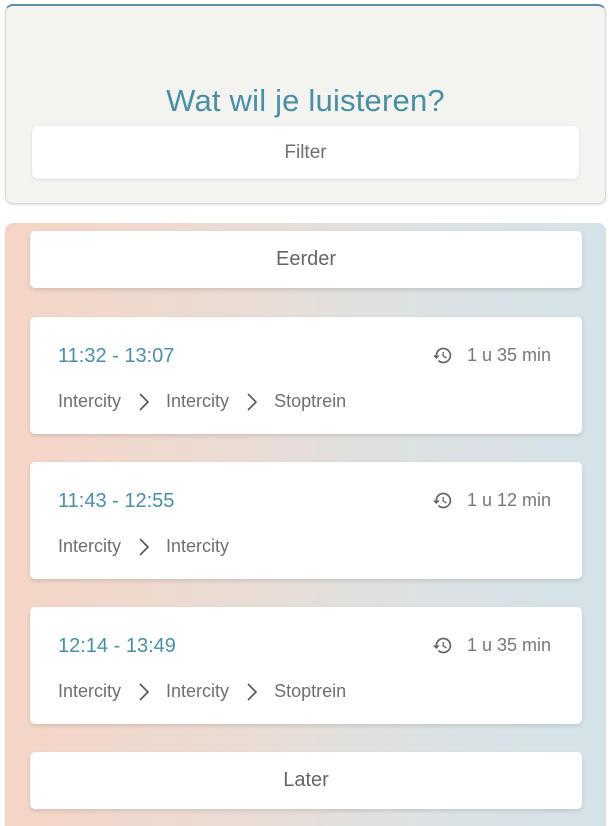 This screenshot has height=826, width=610. I want to click on trip-duration-text: 1 u 12 min, so click(508, 500).